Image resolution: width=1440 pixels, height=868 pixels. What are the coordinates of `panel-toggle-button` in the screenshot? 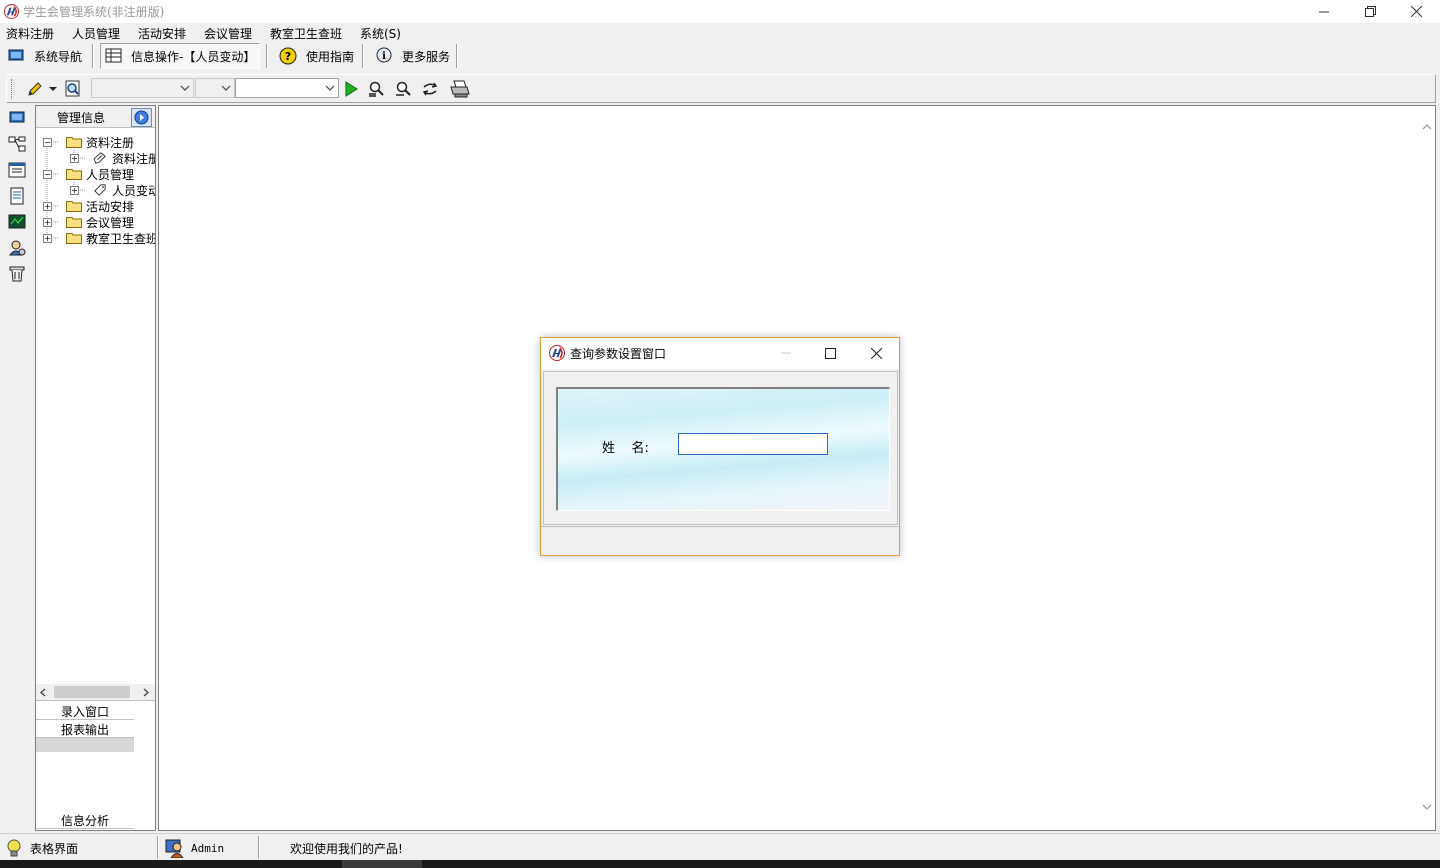 It's located at (141, 117).